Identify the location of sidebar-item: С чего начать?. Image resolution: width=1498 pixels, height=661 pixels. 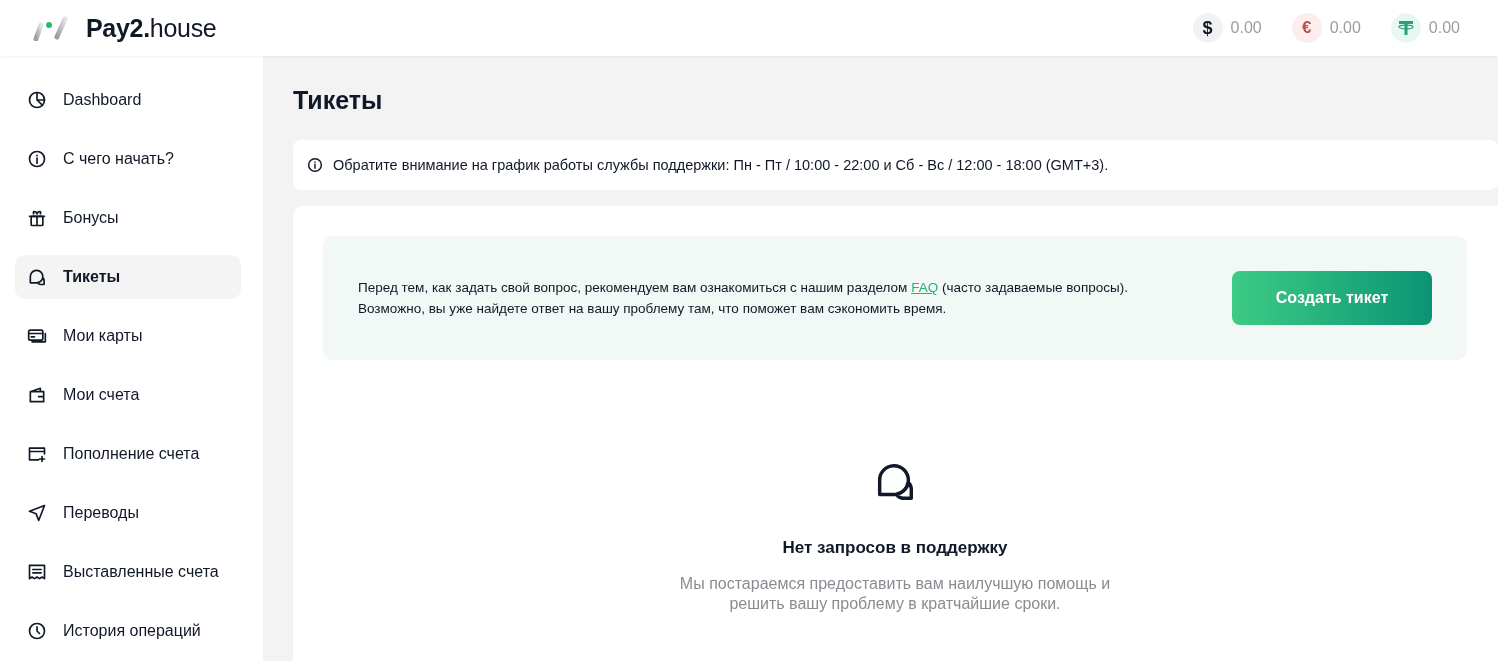
(128, 159).